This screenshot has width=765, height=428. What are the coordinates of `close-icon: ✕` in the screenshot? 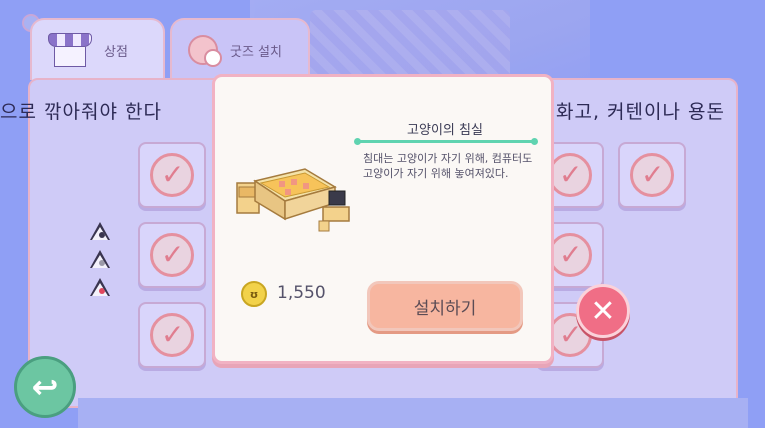 It's located at (603, 311).